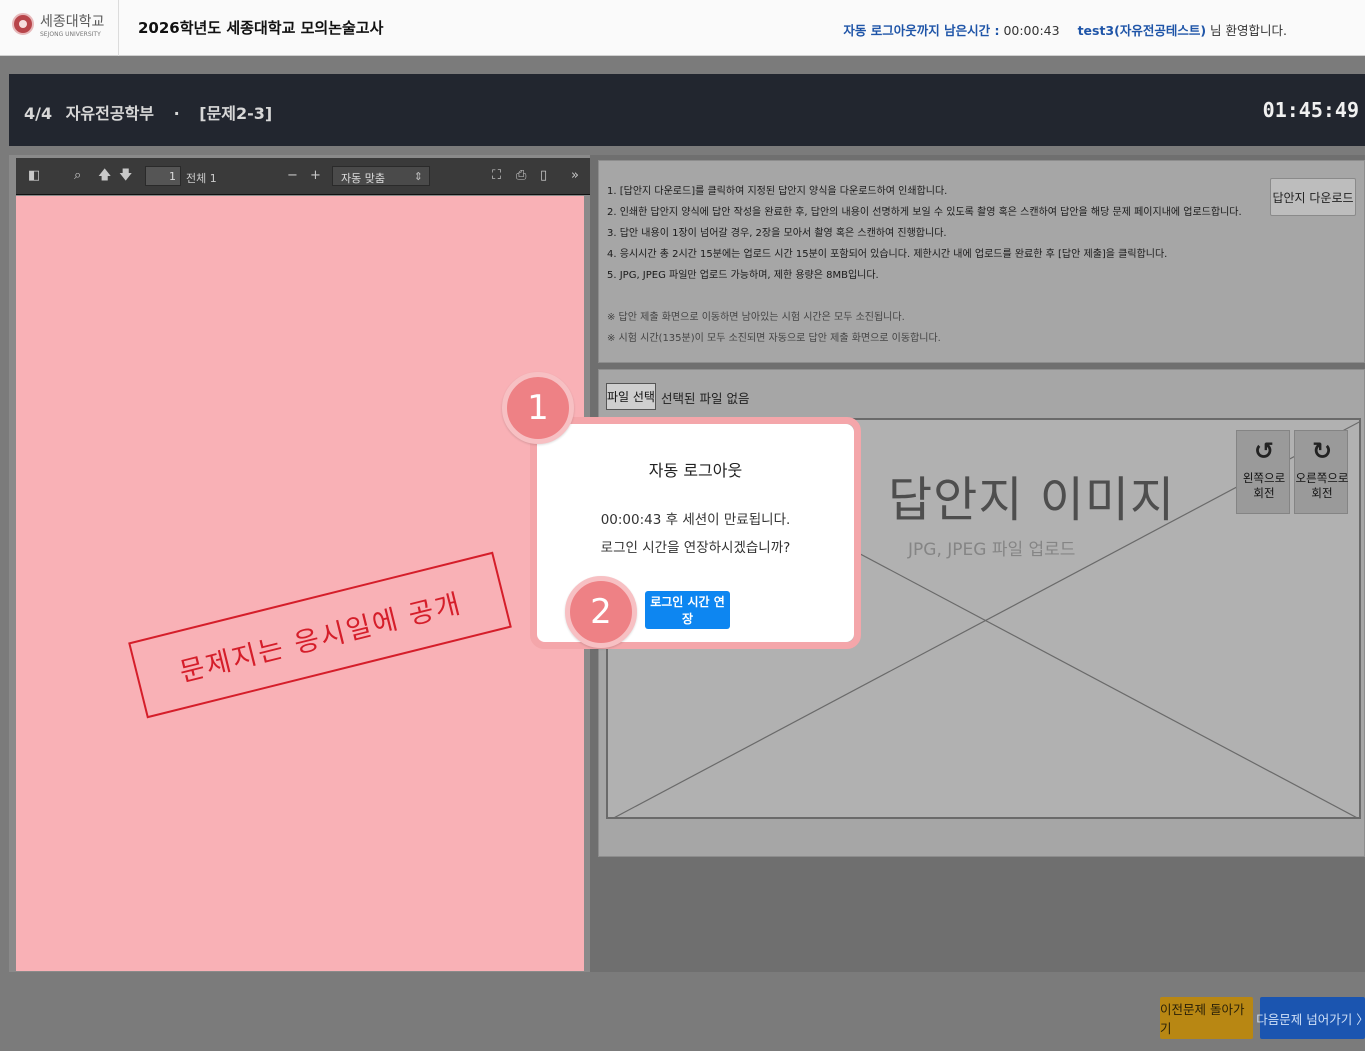 This screenshot has width=1365, height=1051. Describe the element at coordinates (1248, 30) in the screenshot. I see `welcome-text: 님 환영합니다.` at that location.